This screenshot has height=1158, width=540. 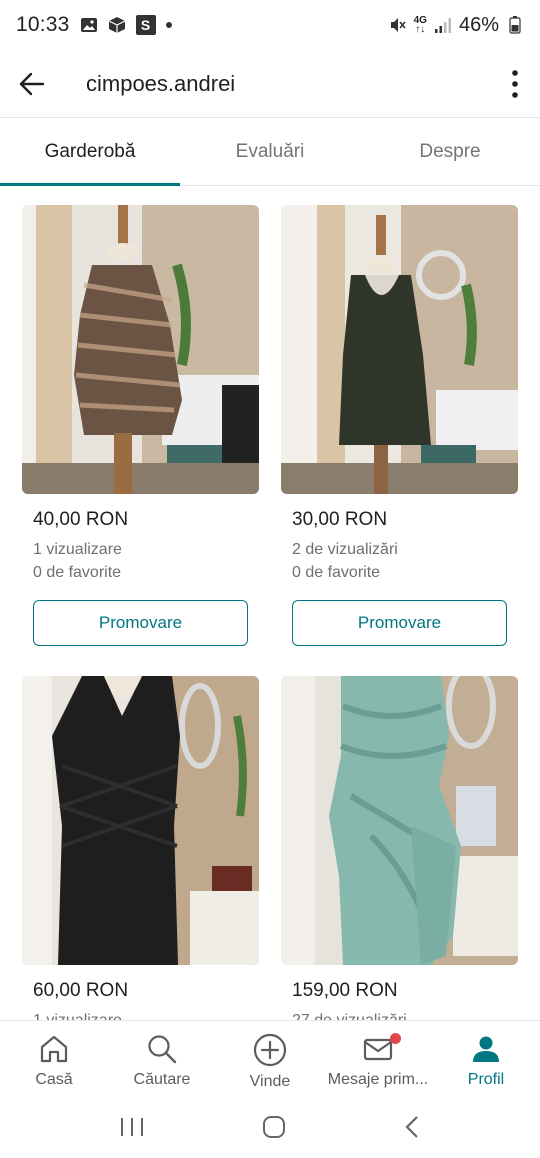 I want to click on more-options-button, so click(x=515, y=84).